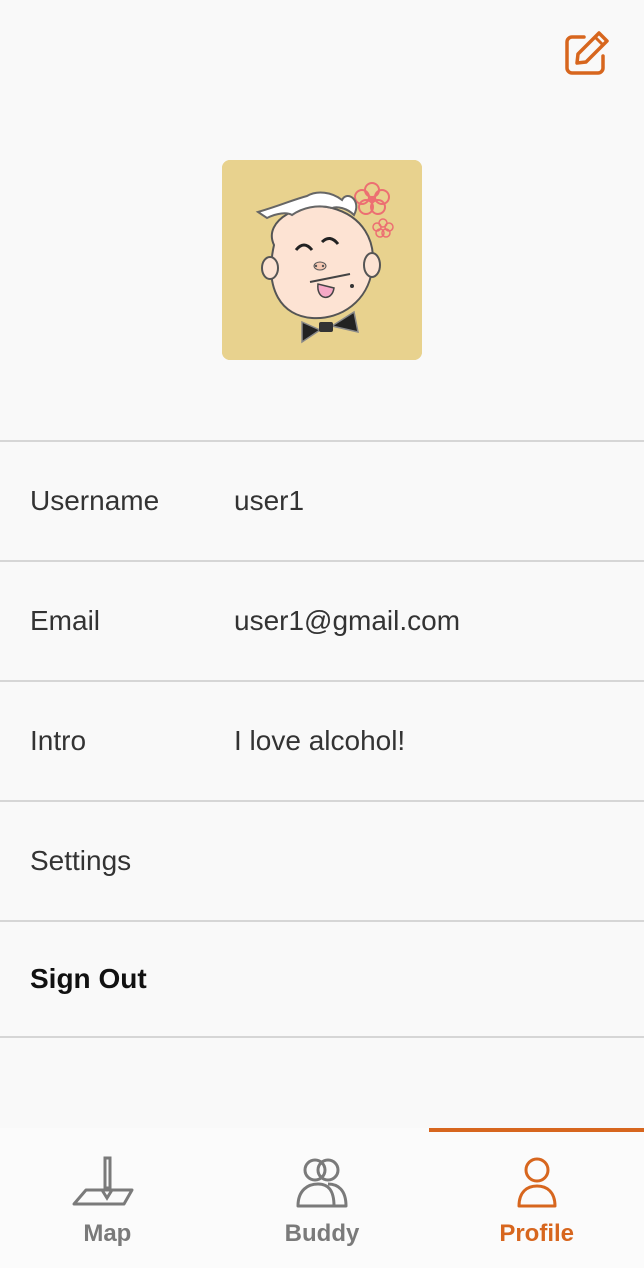 This screenshot has width=644, height=1268. What do you see at coordinates (347, 620) in the screenshot?
I see `email-value: user1@gmail.com` at bounding box center [347, 620].